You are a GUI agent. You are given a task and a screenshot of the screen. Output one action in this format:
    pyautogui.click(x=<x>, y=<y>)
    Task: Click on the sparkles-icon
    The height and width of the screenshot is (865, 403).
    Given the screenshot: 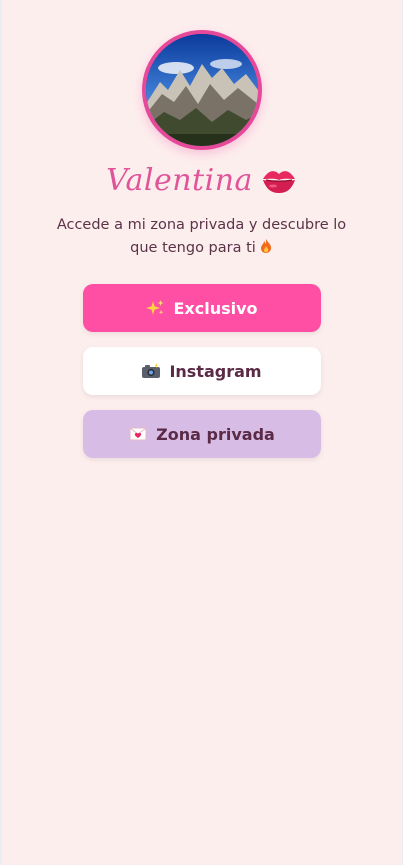 What is the action you would take?
    pyautogui.click(x=155, y=308)
    